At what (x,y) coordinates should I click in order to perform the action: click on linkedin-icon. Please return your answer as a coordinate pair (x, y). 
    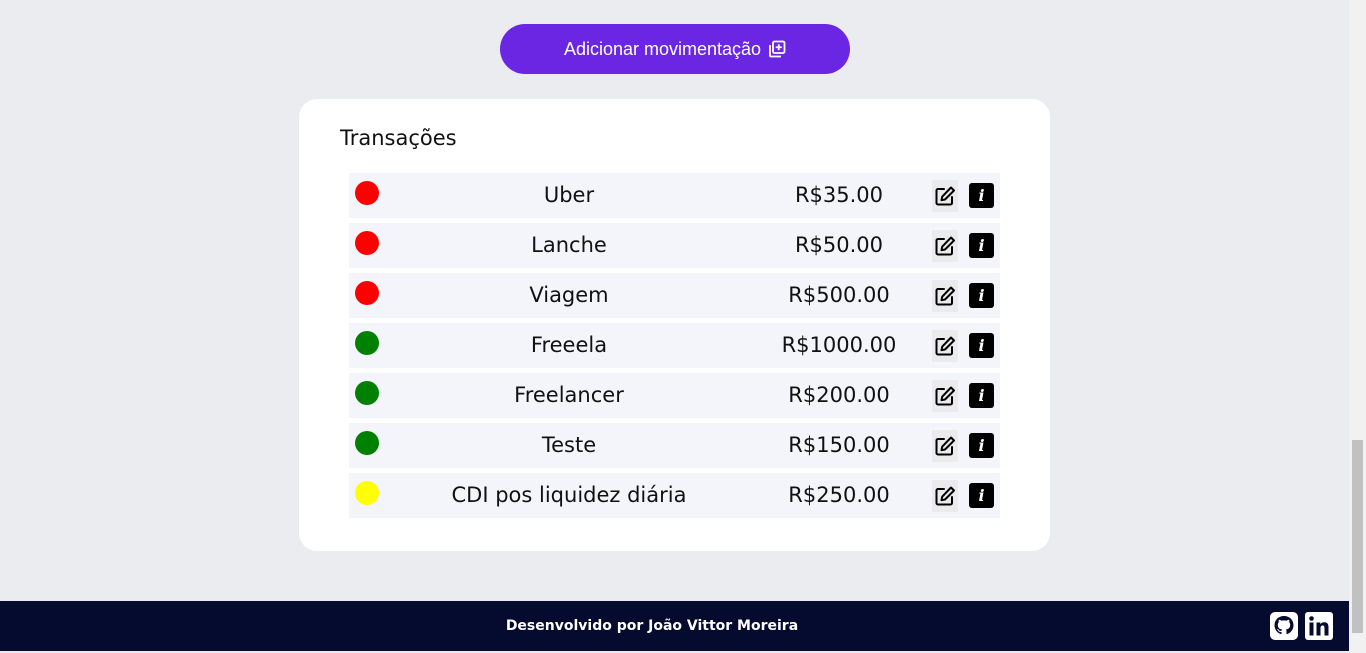
    Looking at the image, I should click on (1319, 626).